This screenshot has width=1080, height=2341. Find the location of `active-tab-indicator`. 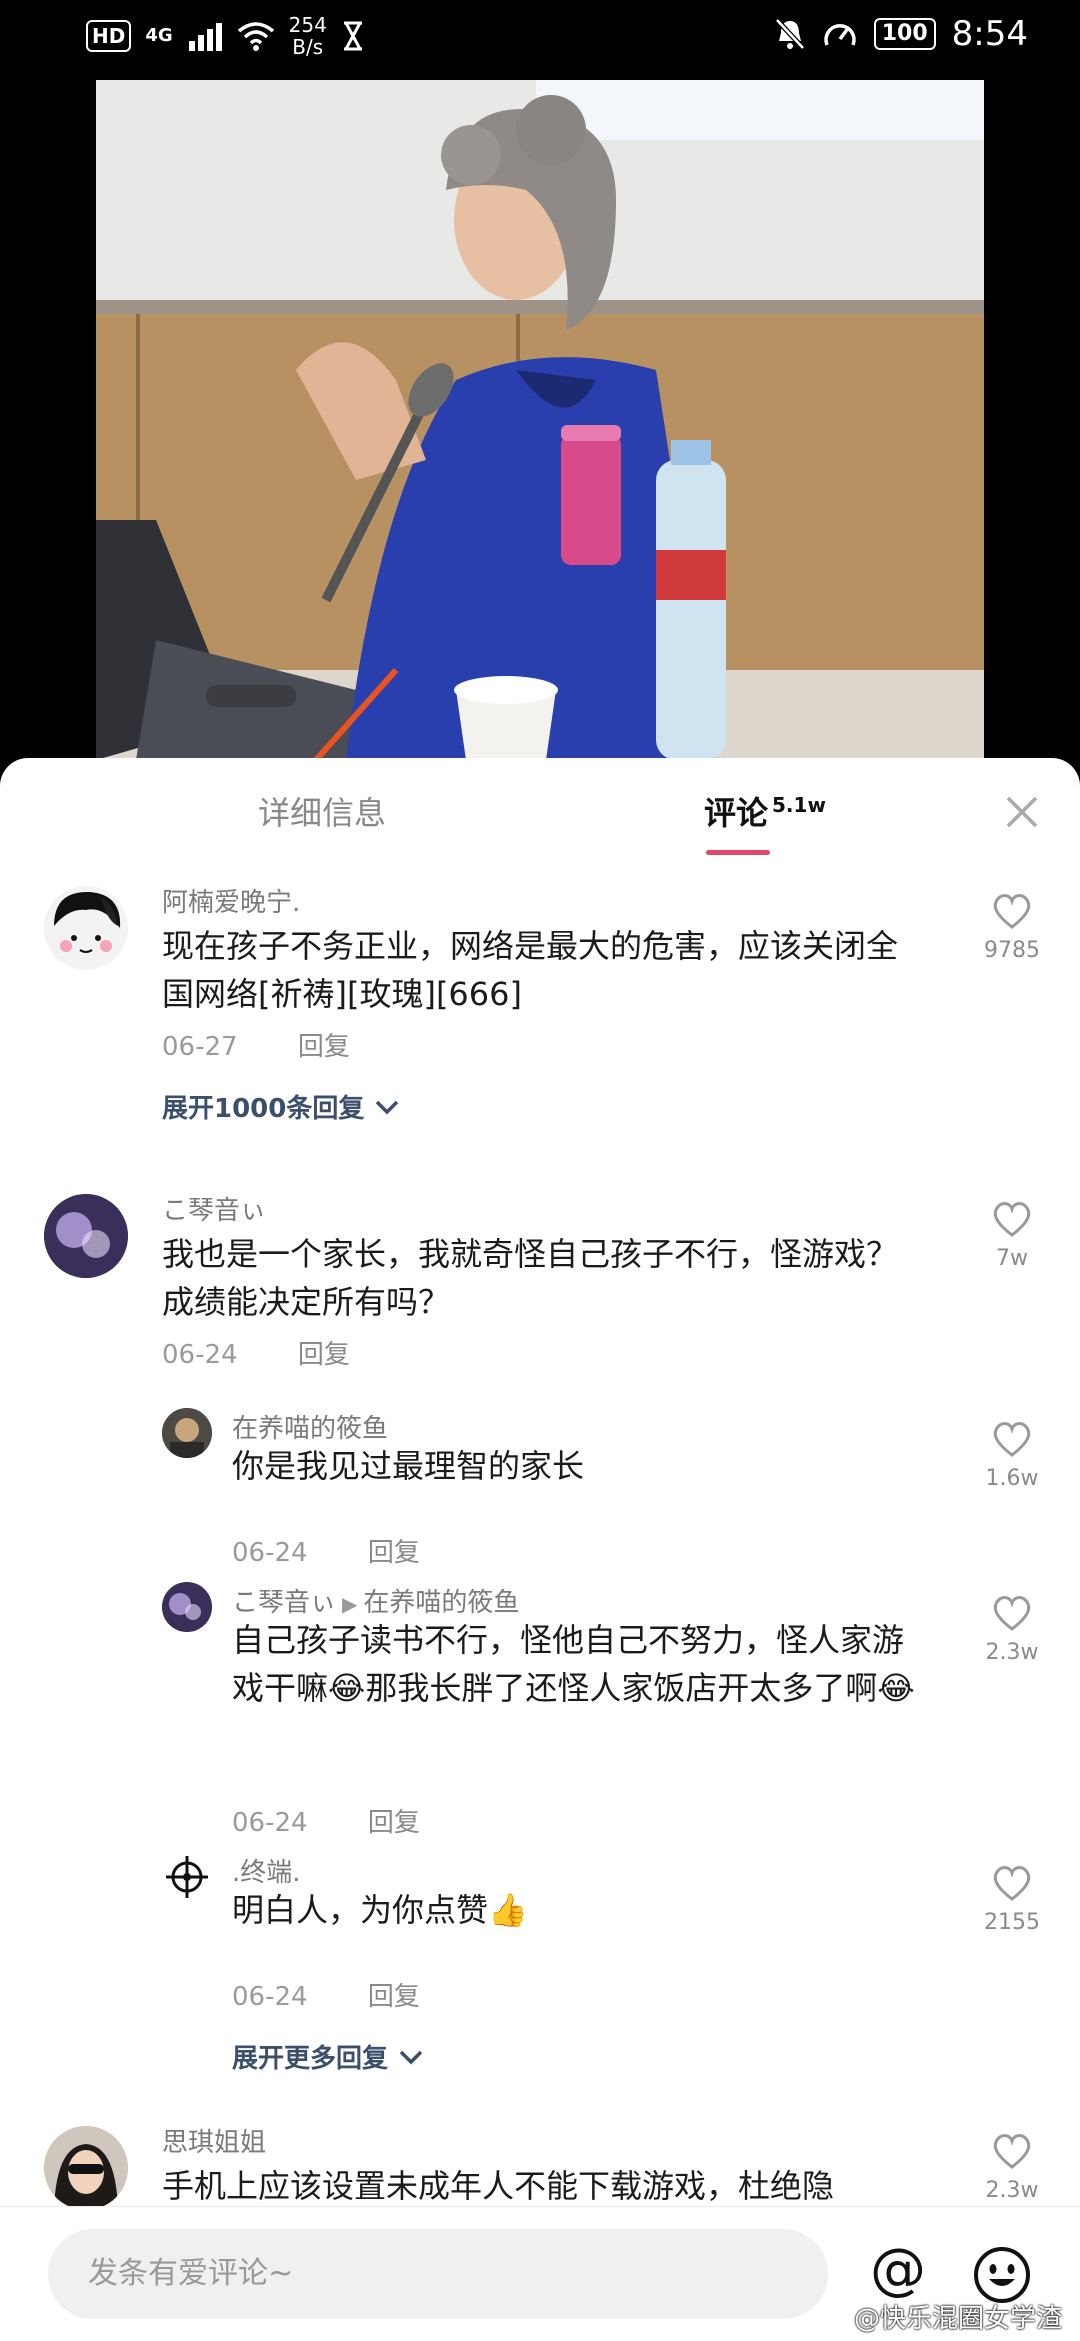

active-tab-indicator is located at coordinates (738, 852).